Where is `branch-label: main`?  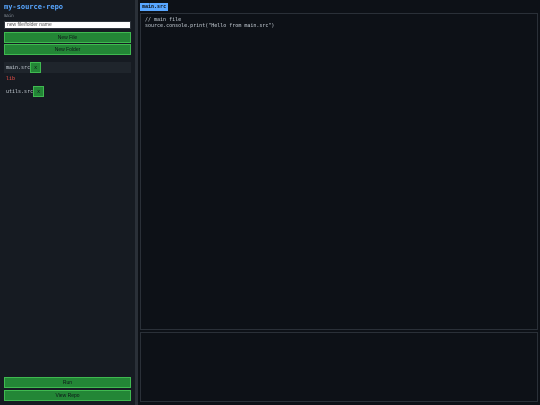 branch-label: main is located at coordinates (9, 15).